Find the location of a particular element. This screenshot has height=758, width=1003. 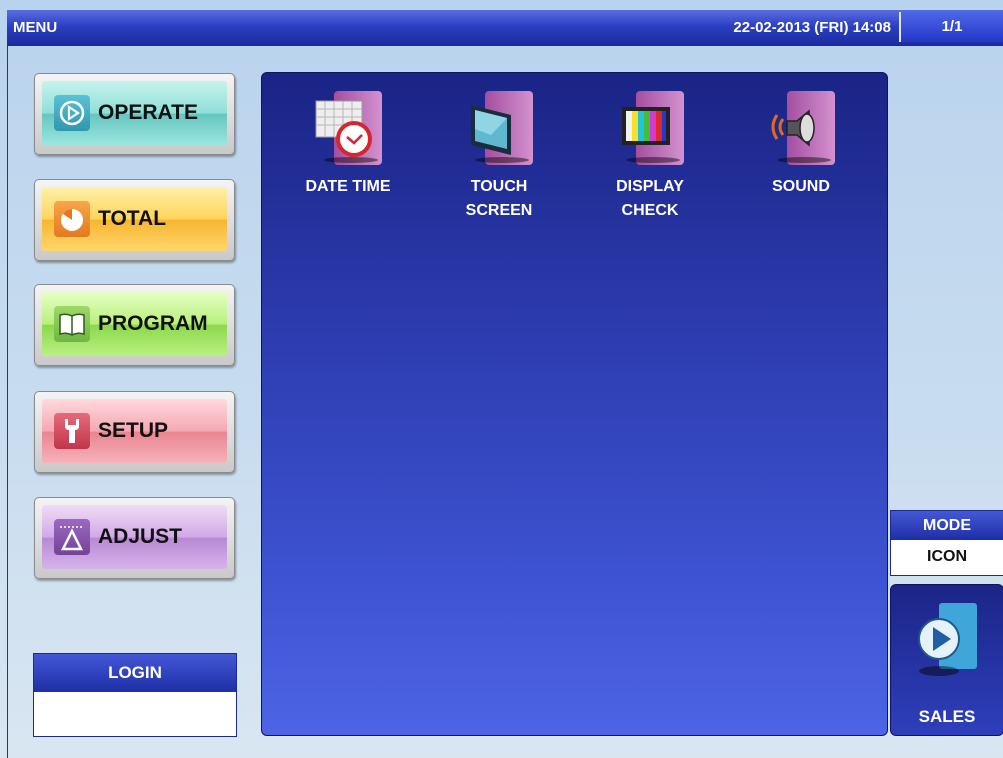

login-field is located at coordinates (135, 713).